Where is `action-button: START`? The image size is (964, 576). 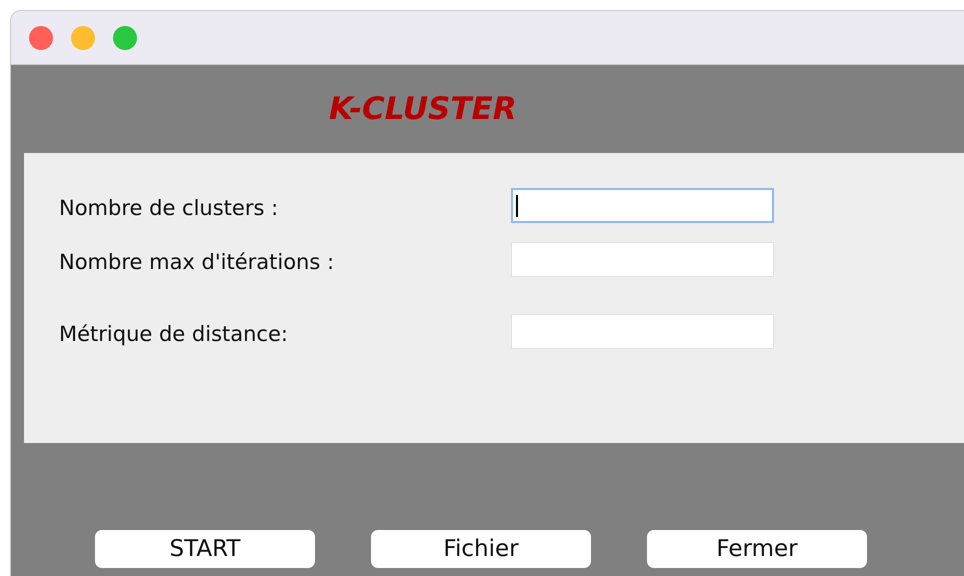 action-button: START is located at coordinates (205, 549).